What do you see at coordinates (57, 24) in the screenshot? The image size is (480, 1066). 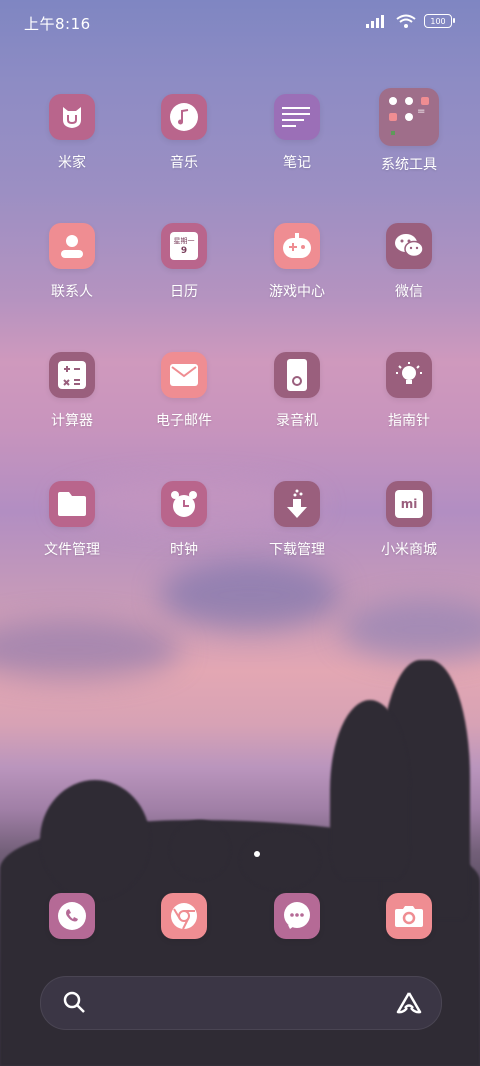 I see `status-time: 上午8:16` at bounding box center [57, 24].